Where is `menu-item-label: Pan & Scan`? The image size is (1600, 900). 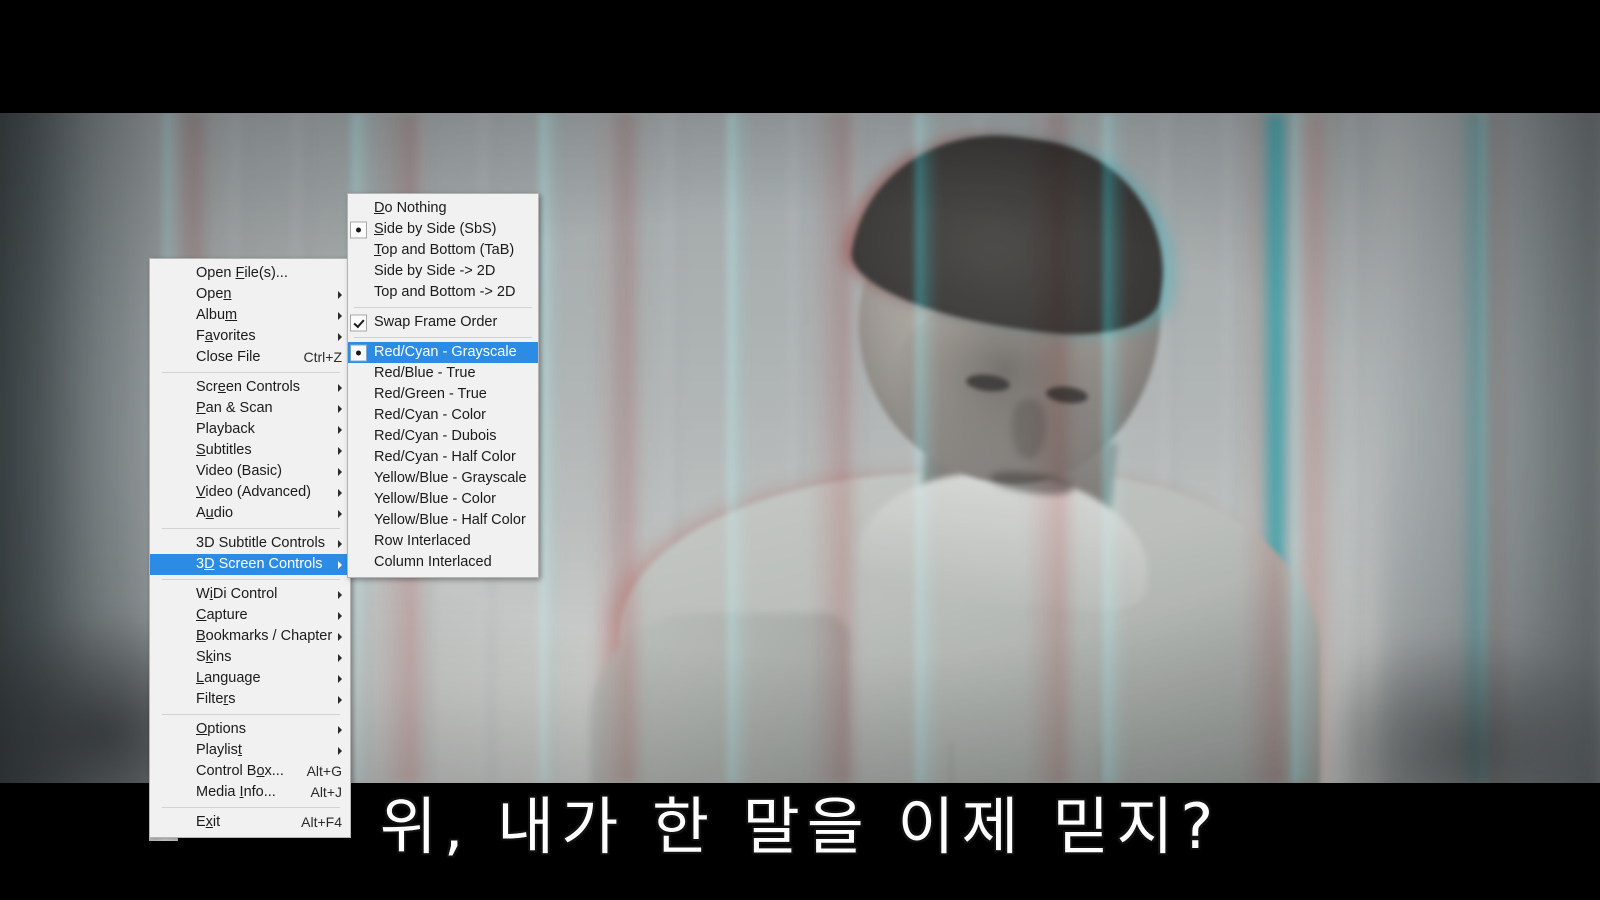
menu-item-label: Pan & Scan is located at coordinates (234, 408).